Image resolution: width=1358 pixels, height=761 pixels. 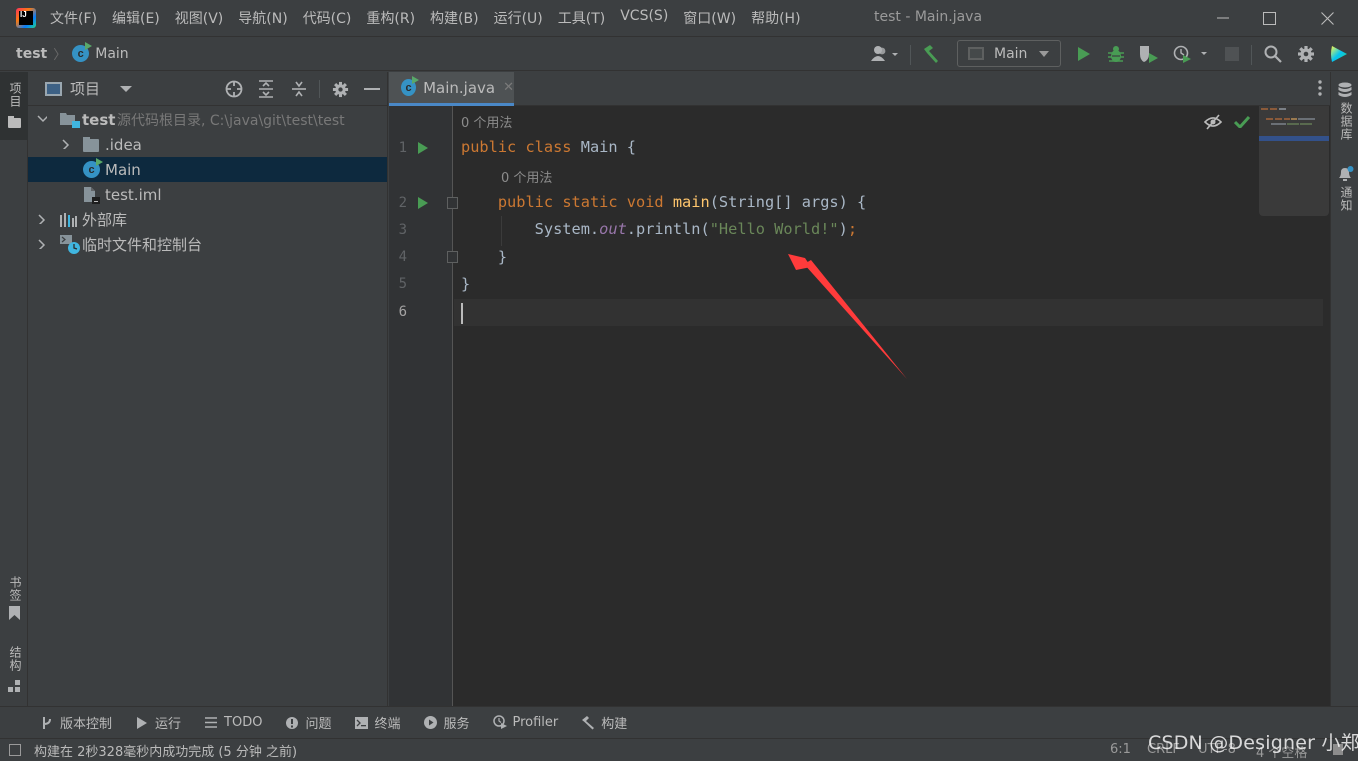 What do you see at coordinates (1344, 194) in the screenshot?
I see `notifications-tool-button: 通知` at bounding box center [1344, 194].